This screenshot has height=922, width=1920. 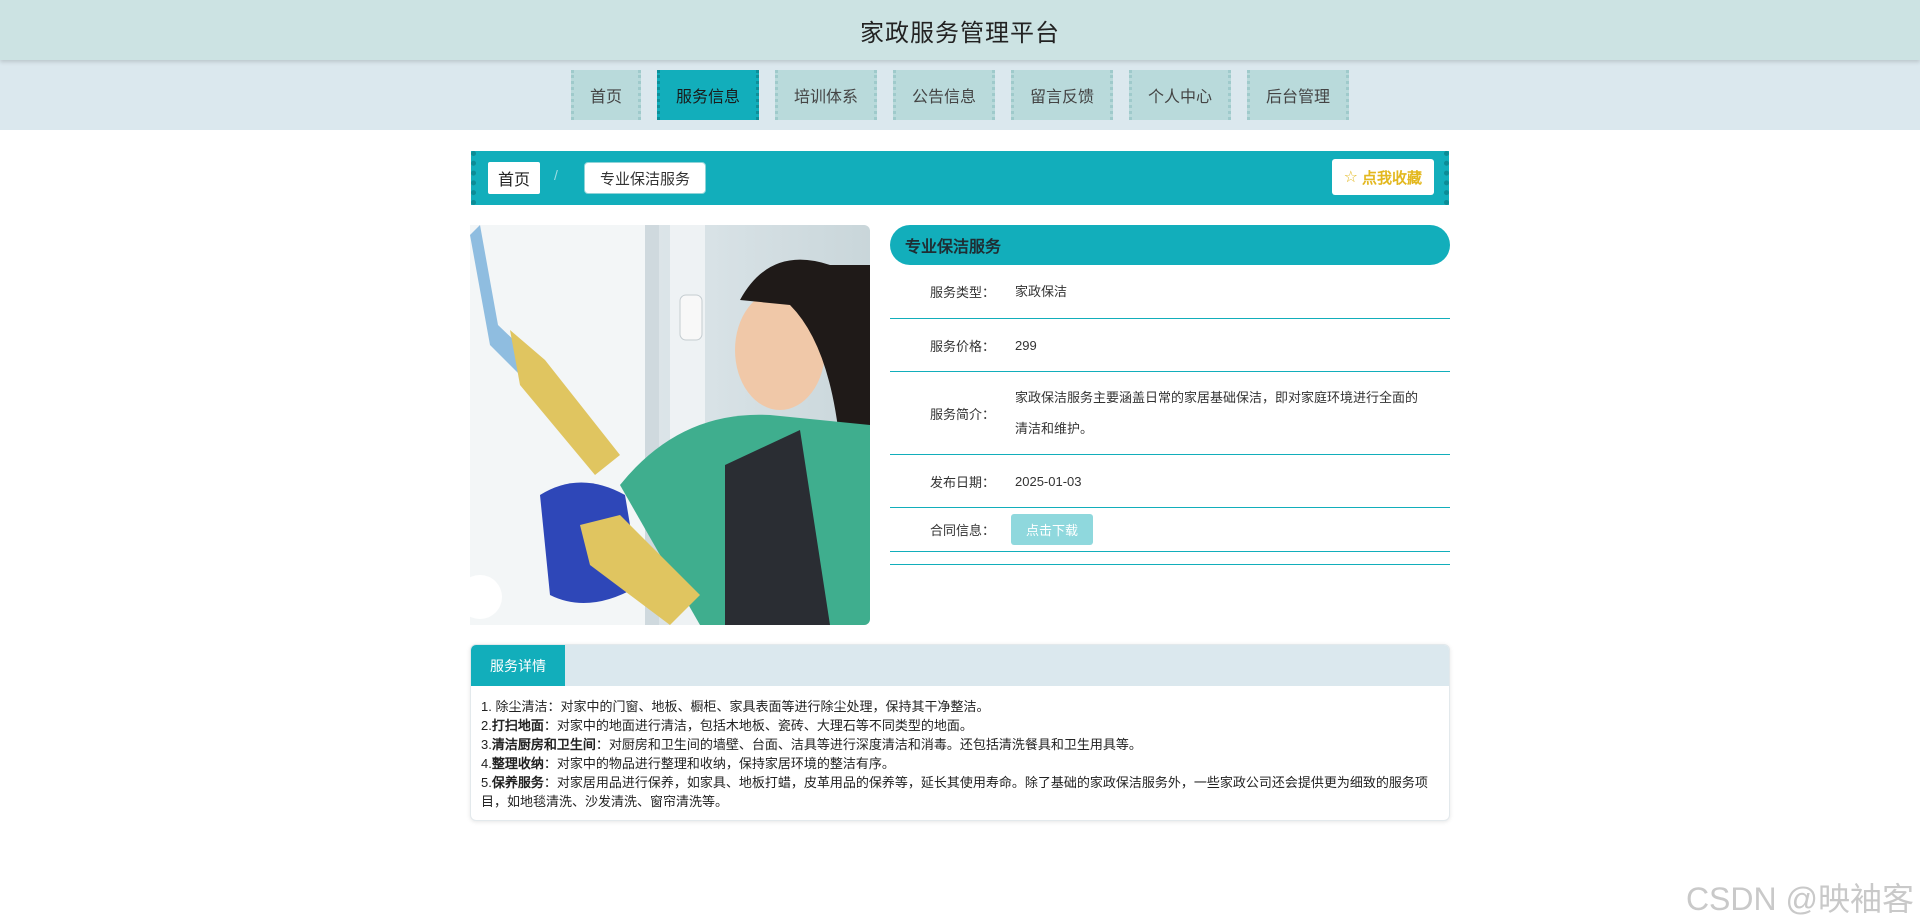 What do you see at coordinates (960, 665) in the screenshot?
I see `detail-tab-bar: 服务详情` at bounding box center [960, 665].